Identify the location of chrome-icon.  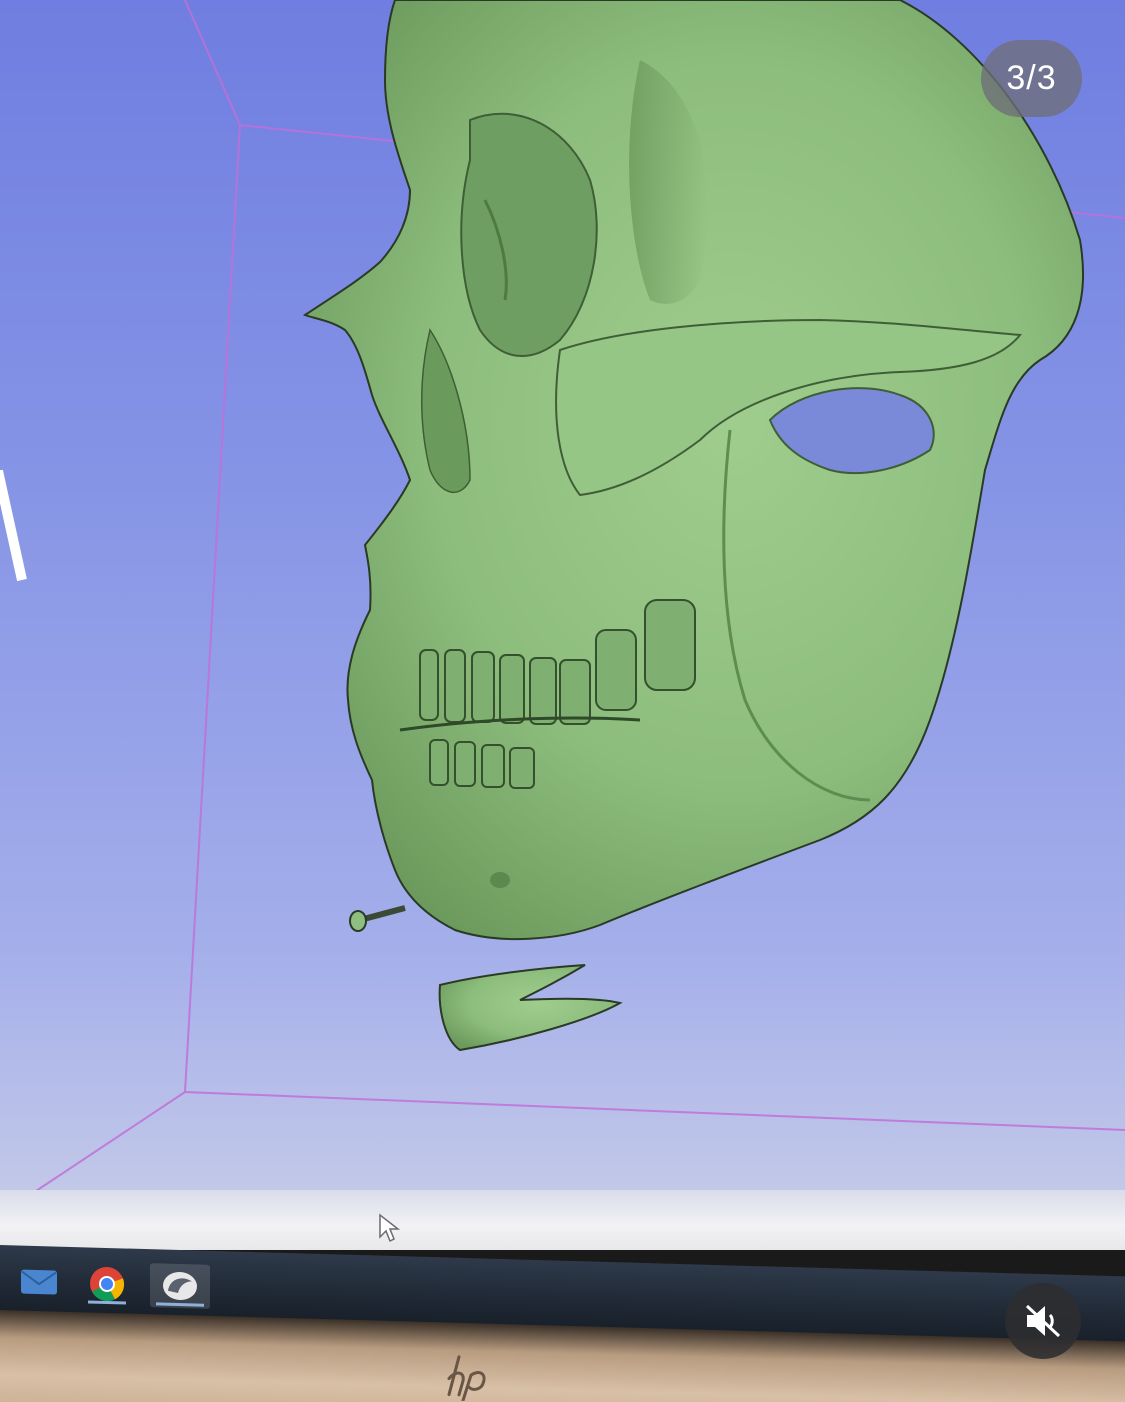
(107, 1283).